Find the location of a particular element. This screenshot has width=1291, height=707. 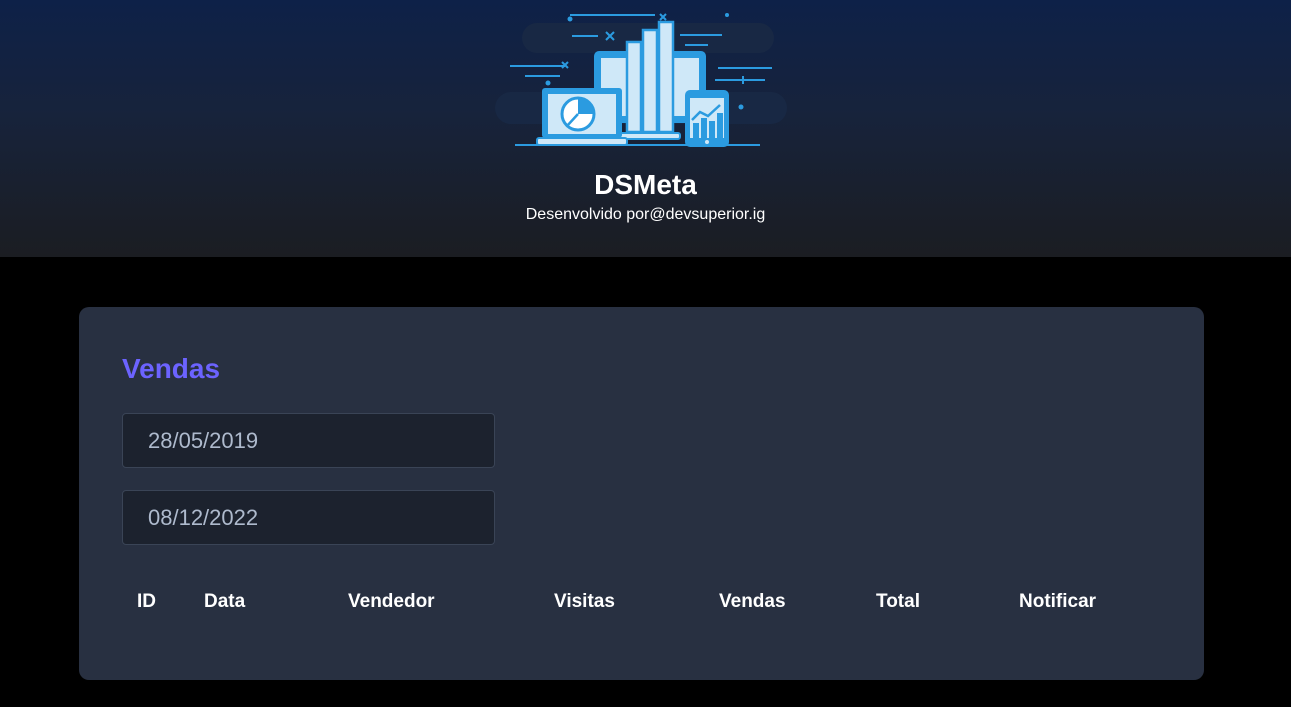

app-title: DSMeta is located at coordinates (645, 184).